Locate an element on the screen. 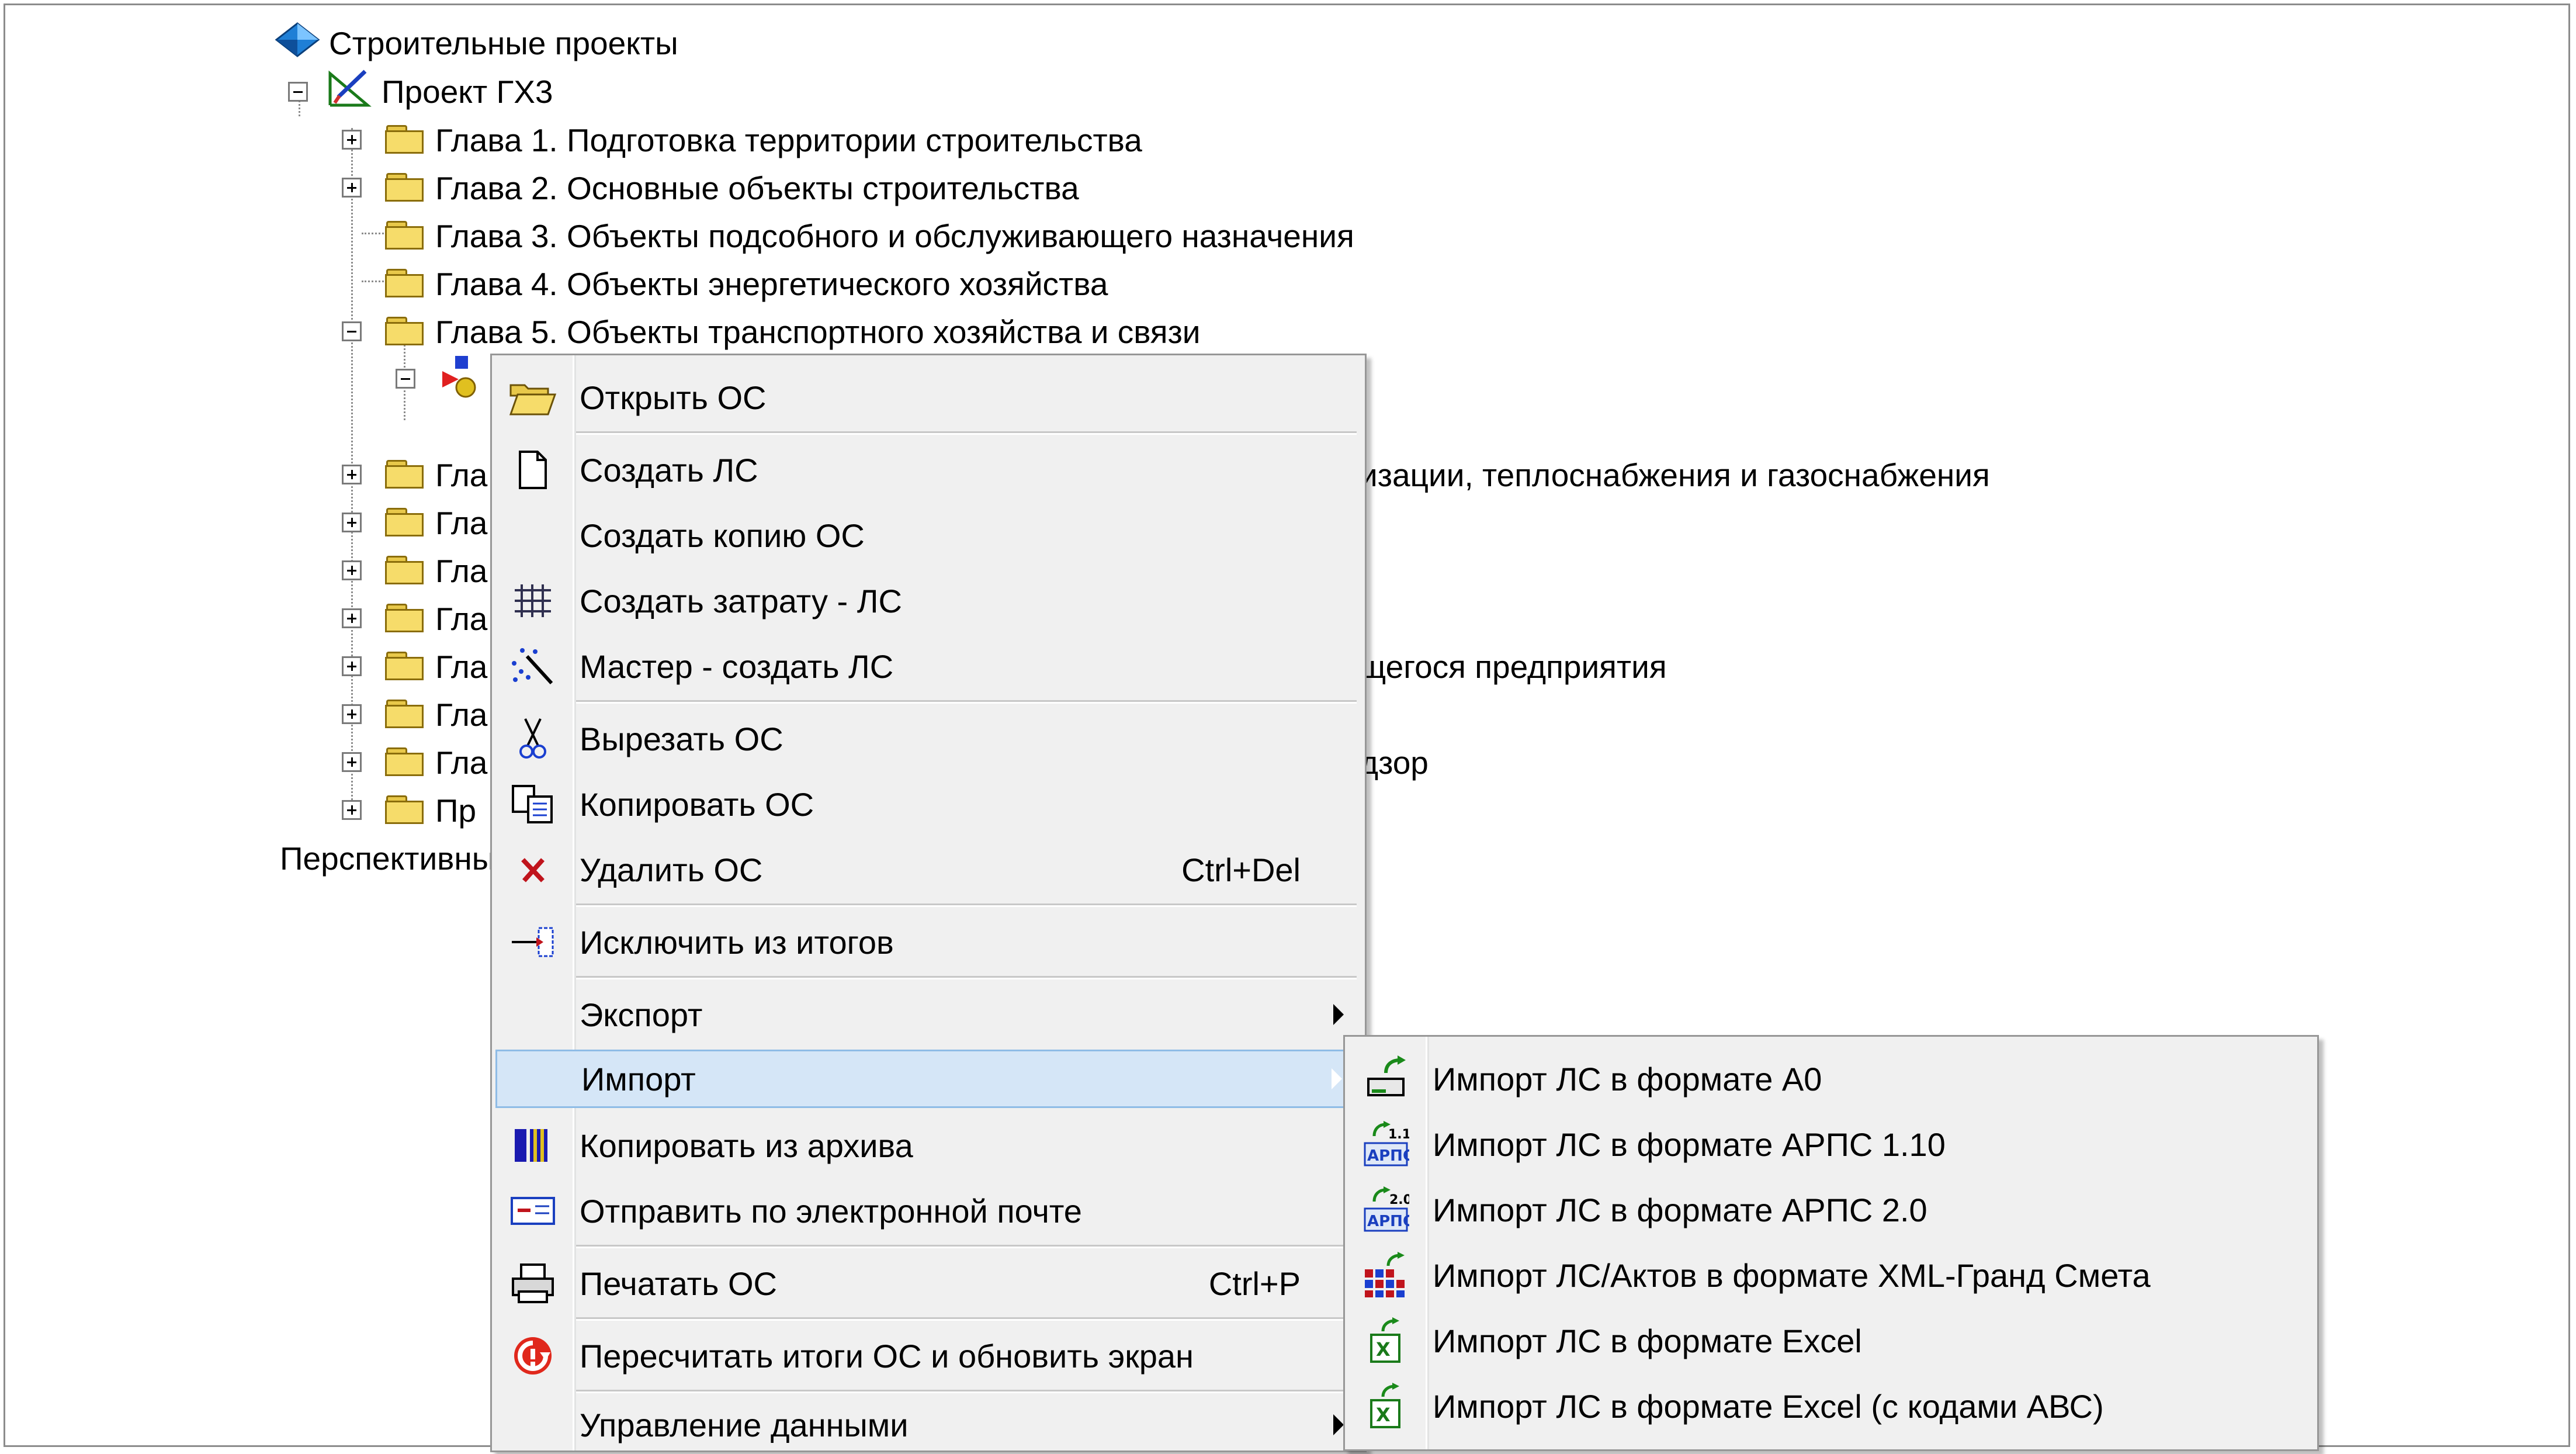  arps-110-icon: 1.10 АРПС is located at coordinates (1386, 1144).